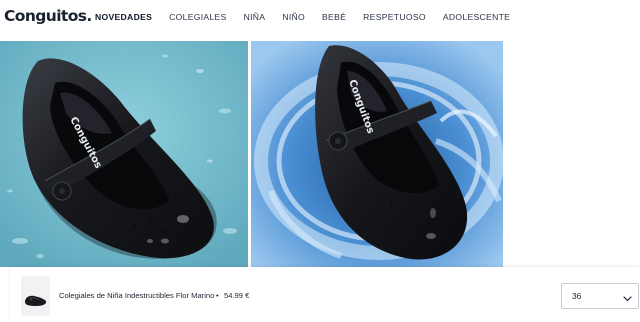  What do you see at coordinates (293, 19) in the screenshot?
I see `nav-item-nino: NIÑO` at bounding box center [293, 19].